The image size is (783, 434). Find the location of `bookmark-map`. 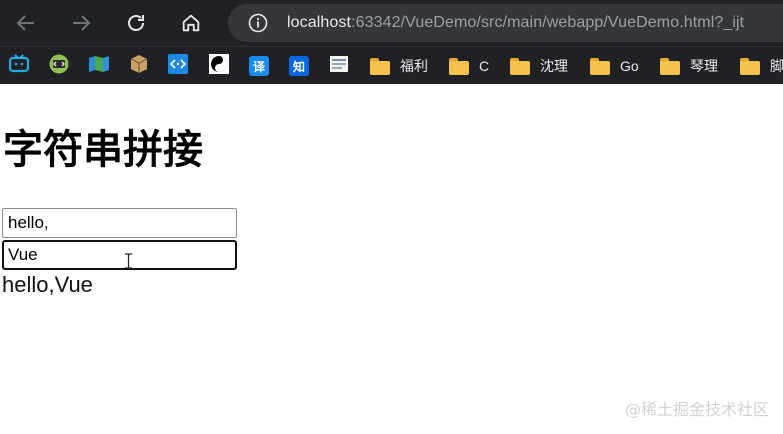

bookmark-map is located at coordinates (99, 66).